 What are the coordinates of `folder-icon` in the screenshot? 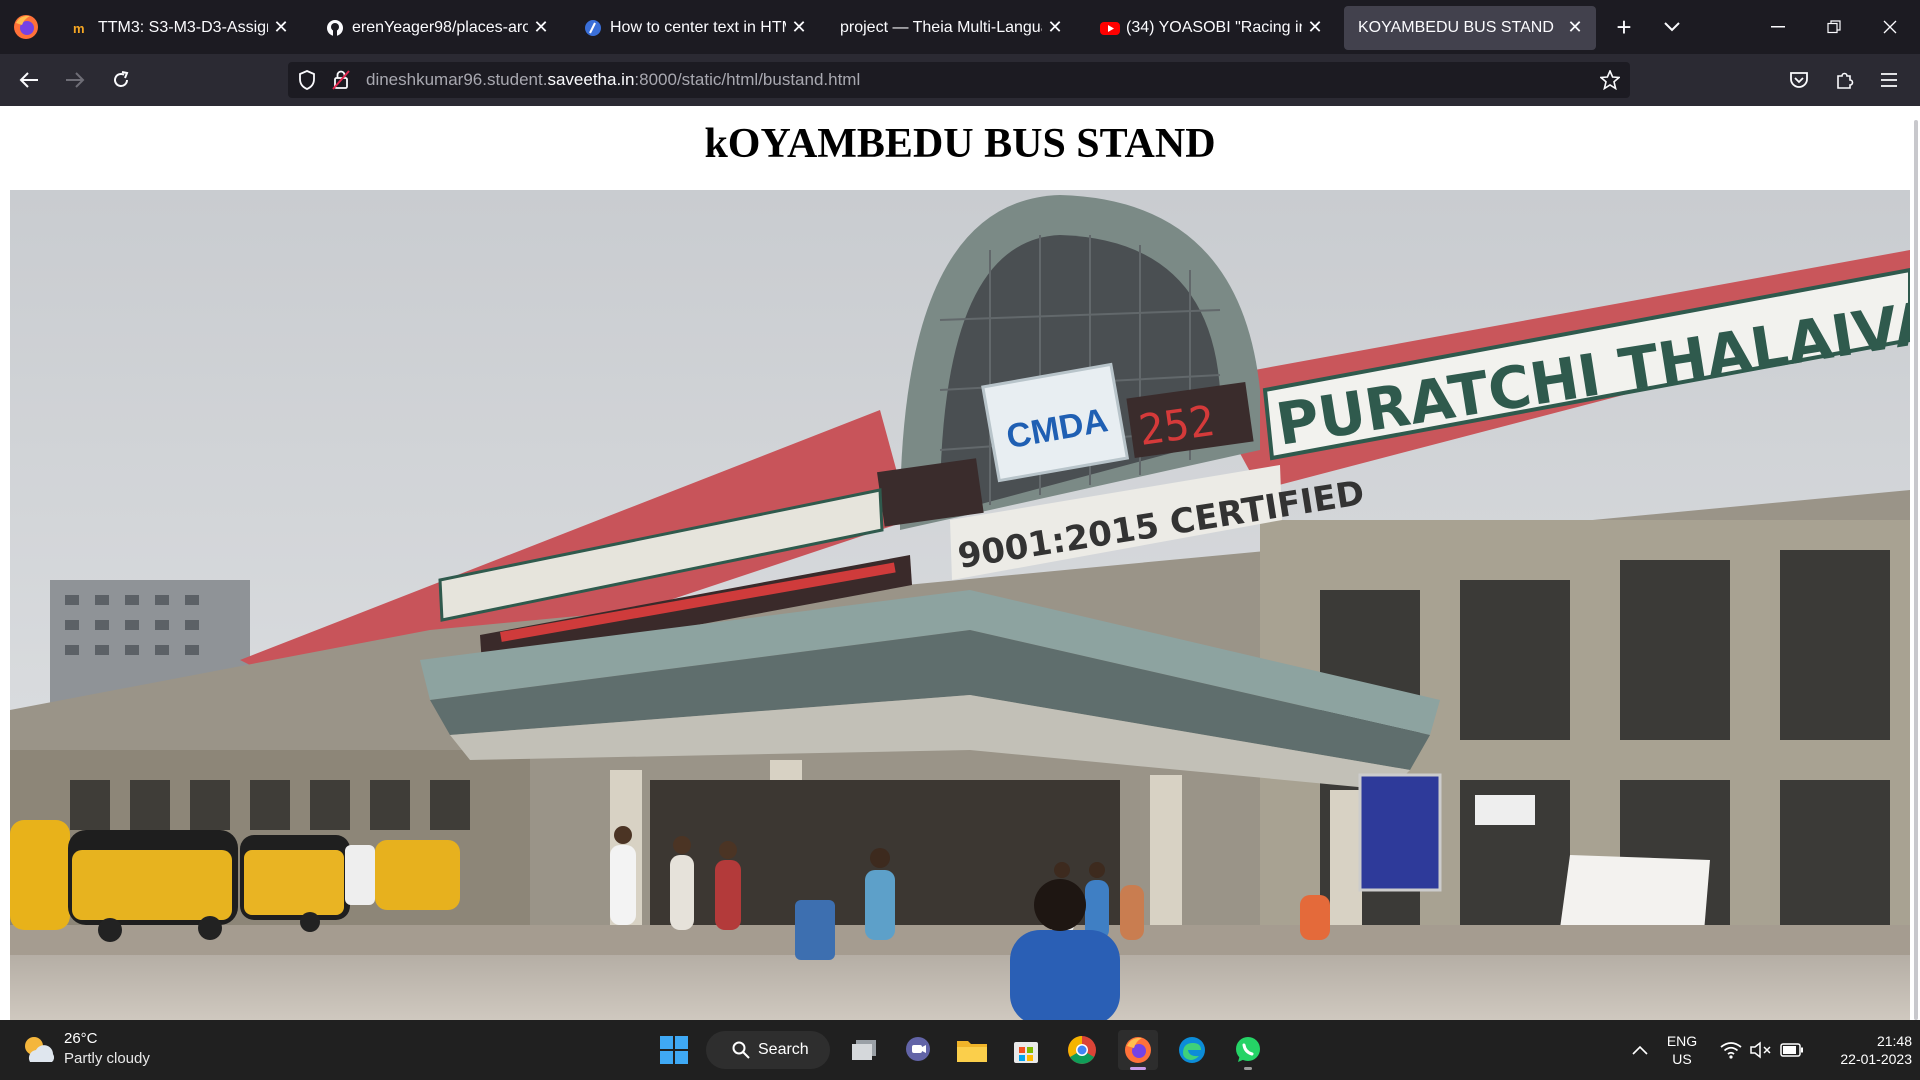 It's located at (972, 1051).